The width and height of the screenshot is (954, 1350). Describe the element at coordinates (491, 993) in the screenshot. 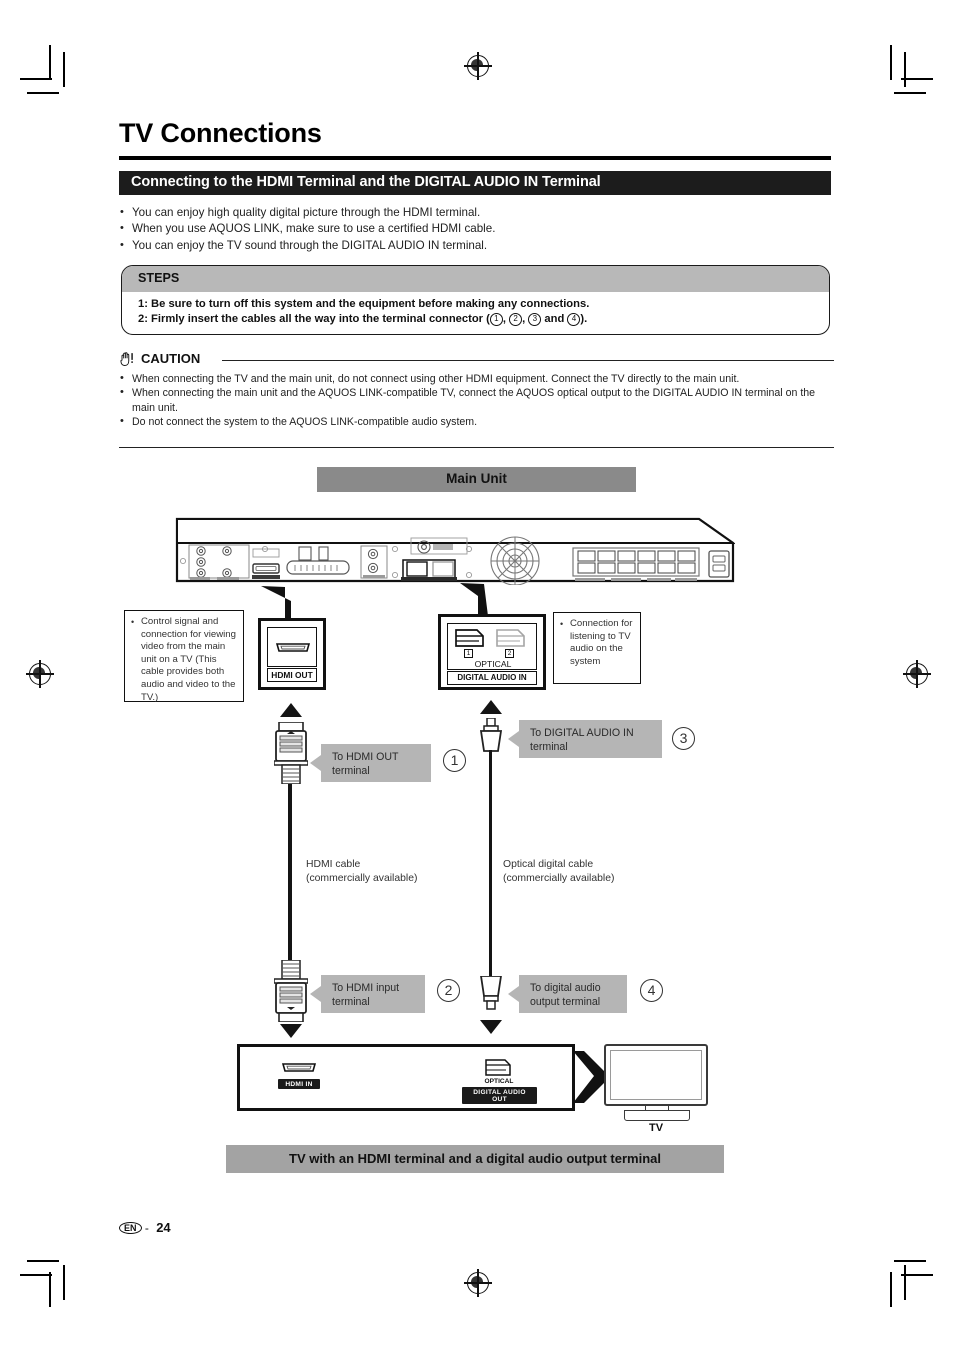

I see `optical-connector-bottom-icon` at that location.